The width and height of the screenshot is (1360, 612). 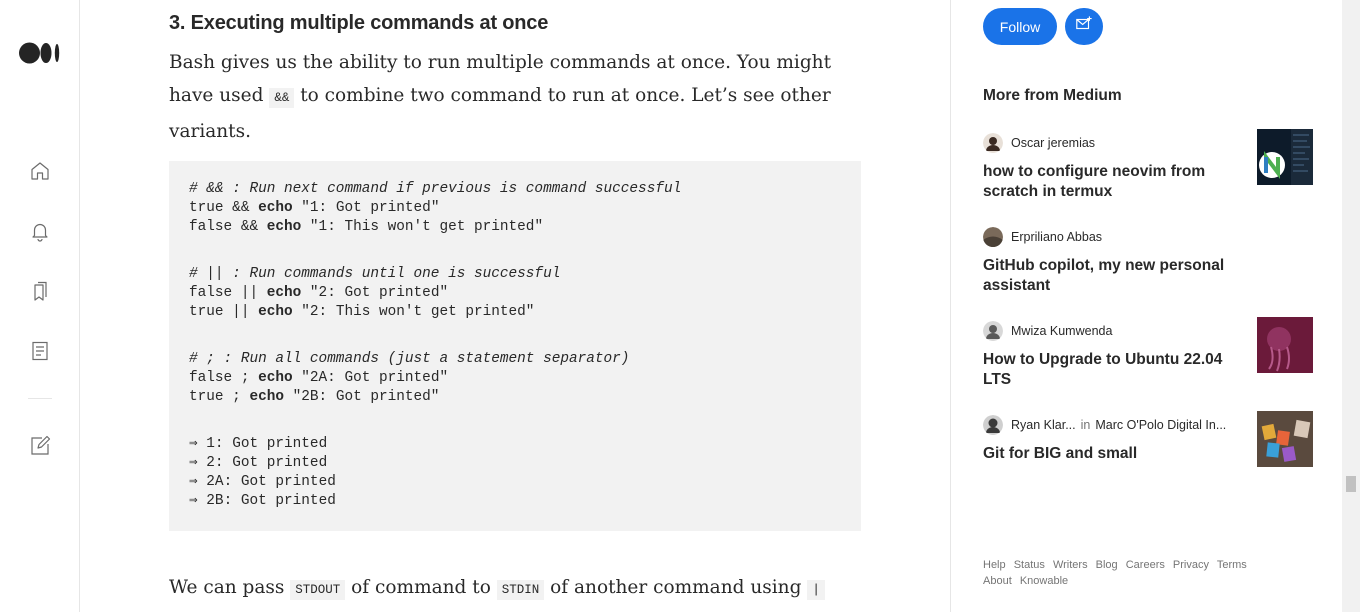 I want to click on code-text: "1: Got printed", so click(x=366, y=208).